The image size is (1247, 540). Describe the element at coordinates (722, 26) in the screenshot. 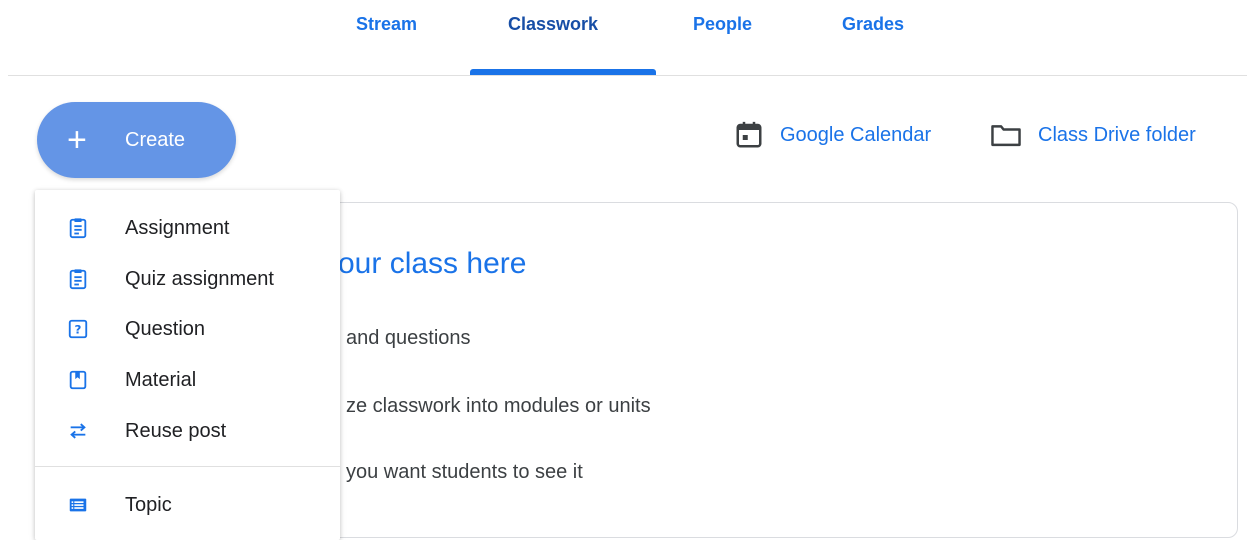

I see `tab-people: People` at that location.